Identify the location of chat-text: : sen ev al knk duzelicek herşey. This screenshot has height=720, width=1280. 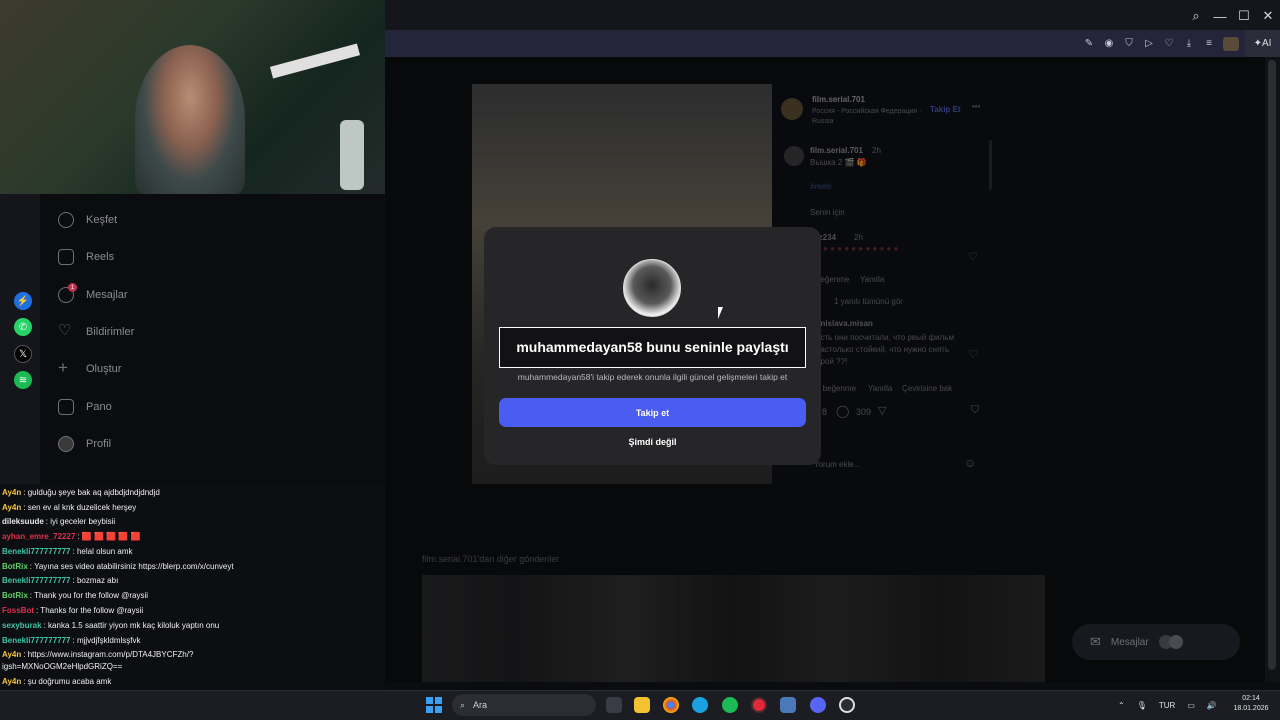
(80, 507).